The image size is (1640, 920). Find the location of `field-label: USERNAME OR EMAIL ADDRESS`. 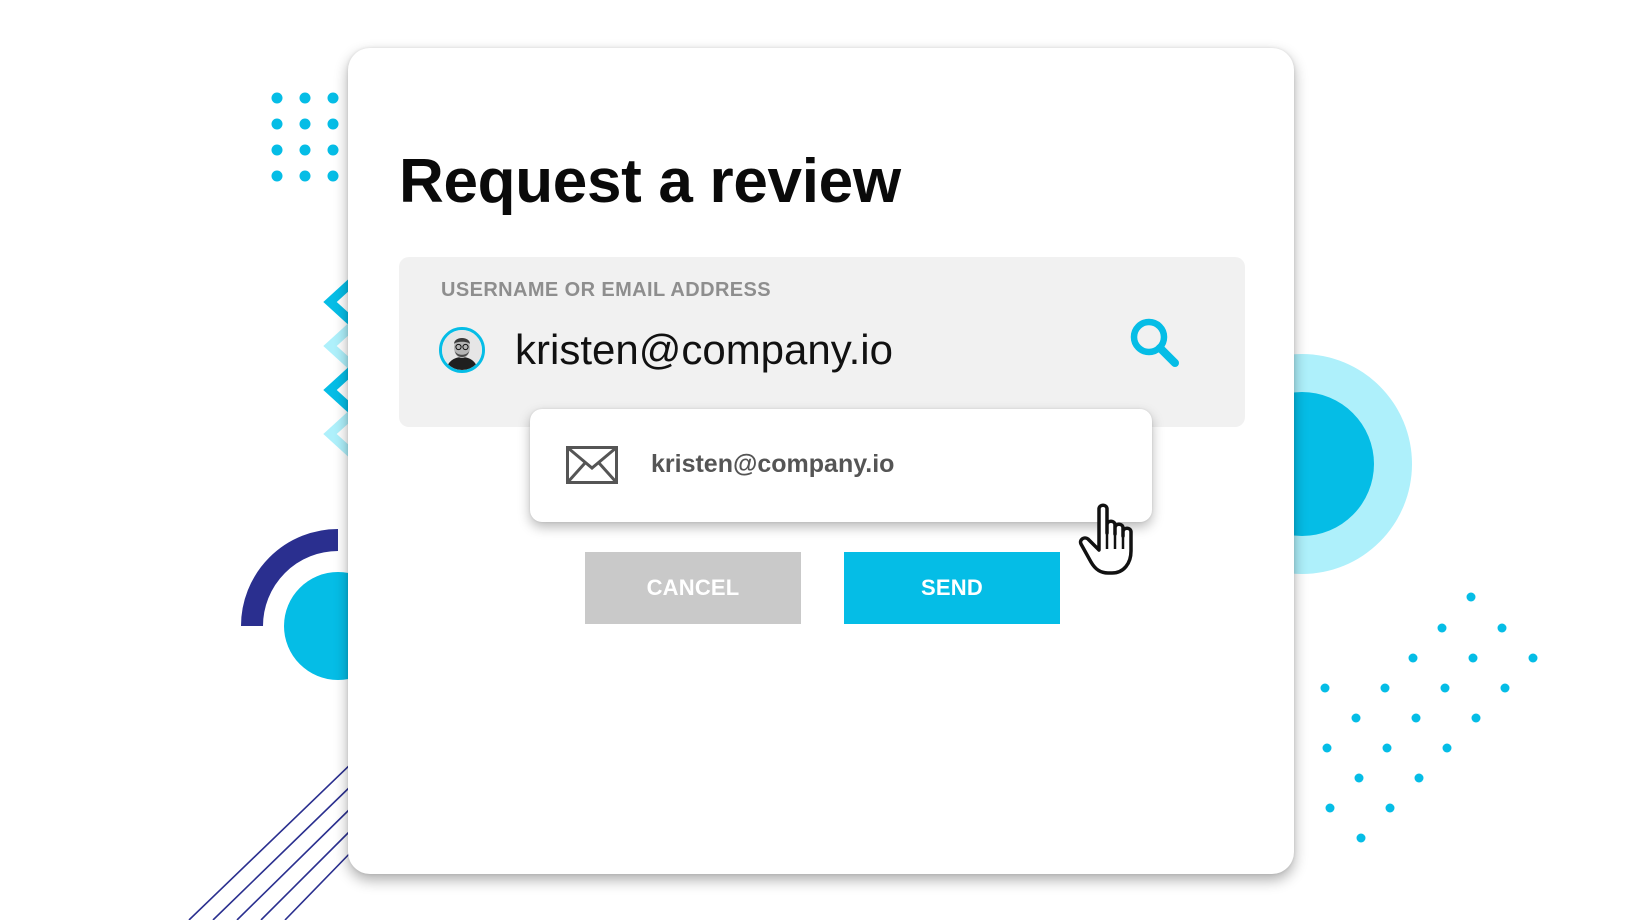

field-label: USERNAME OR EMAIL ADDRESS is located at coordinates (606, 290).